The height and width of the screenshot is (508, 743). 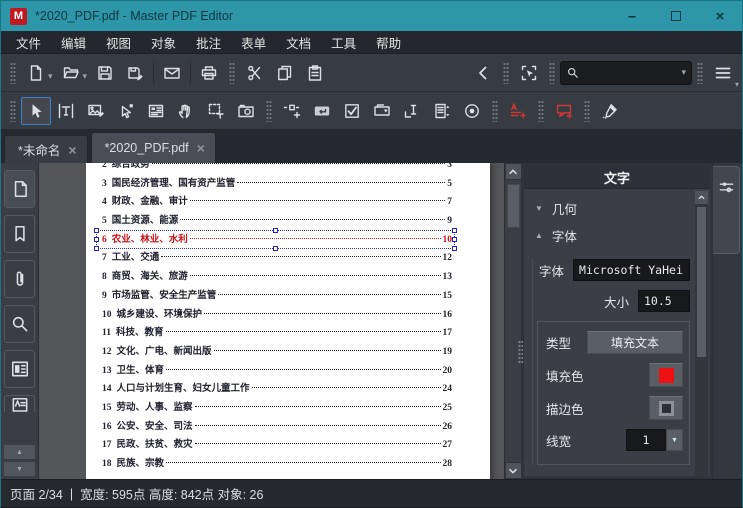 I want to click on zoom-to-selection-button, so click(x=529, y=73).